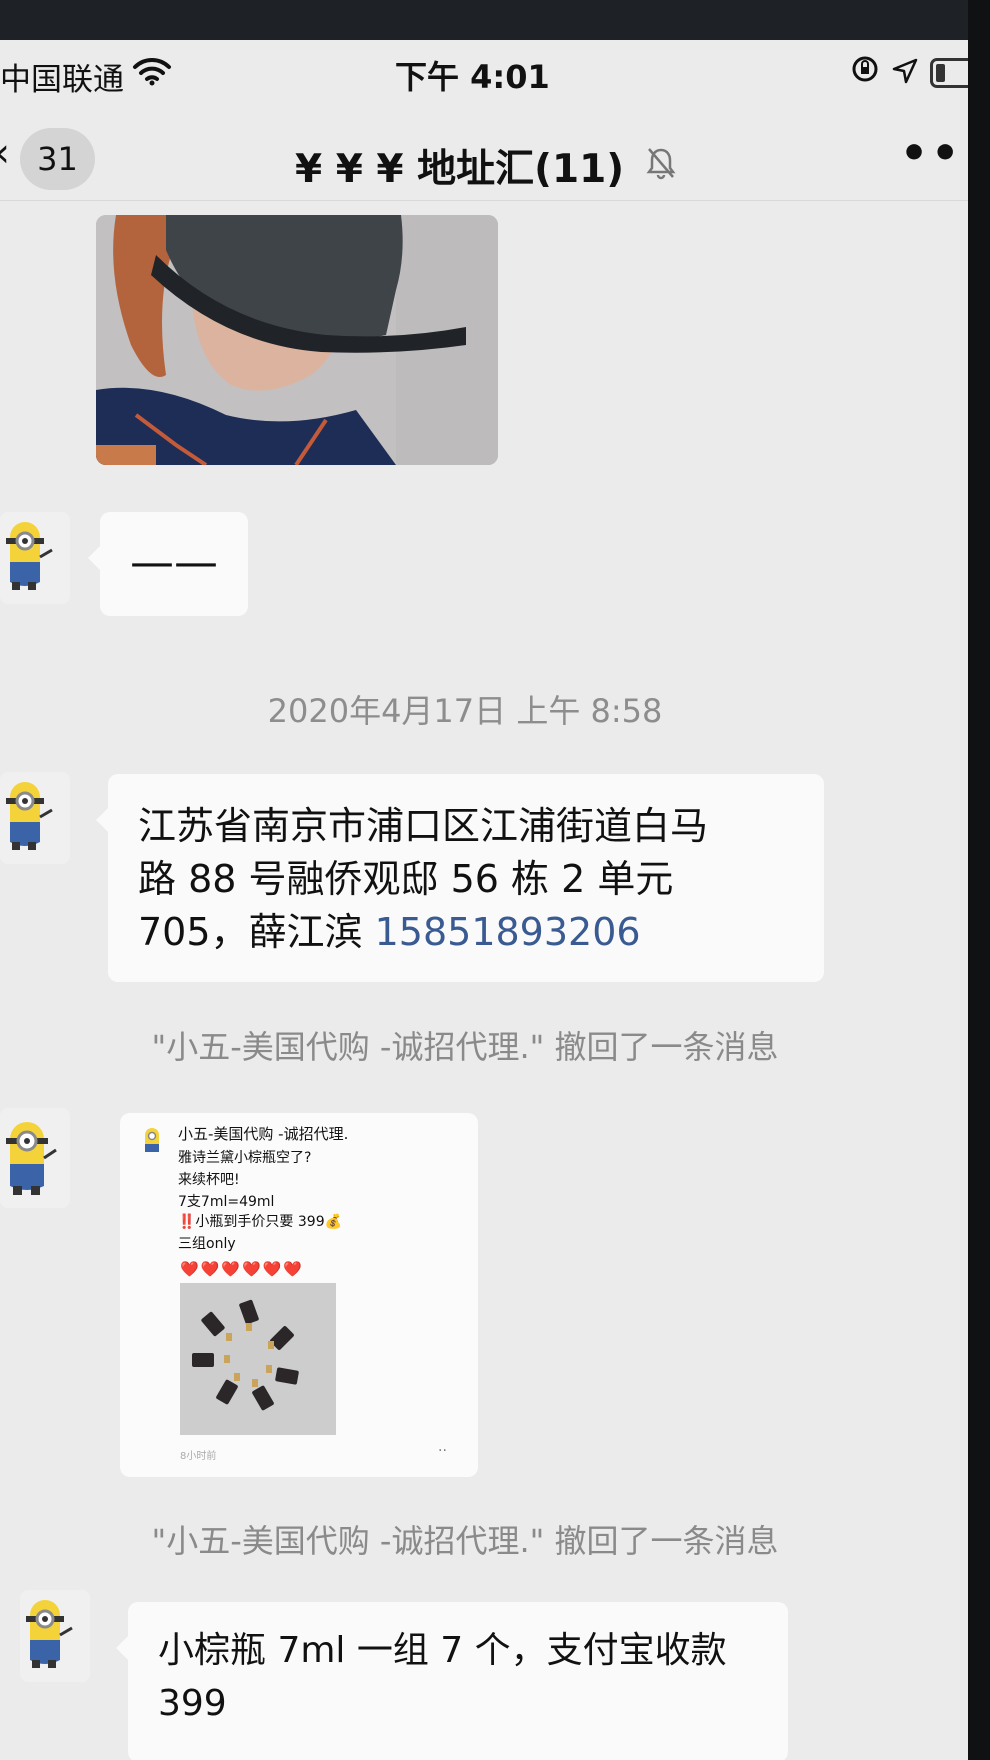 The height and width of the screenshot is (1760, 990). What do you see at coordinates (256, 932) in the screenshot?
I see `address-name: 705，薛江滨` at bounding box center [256, 932].